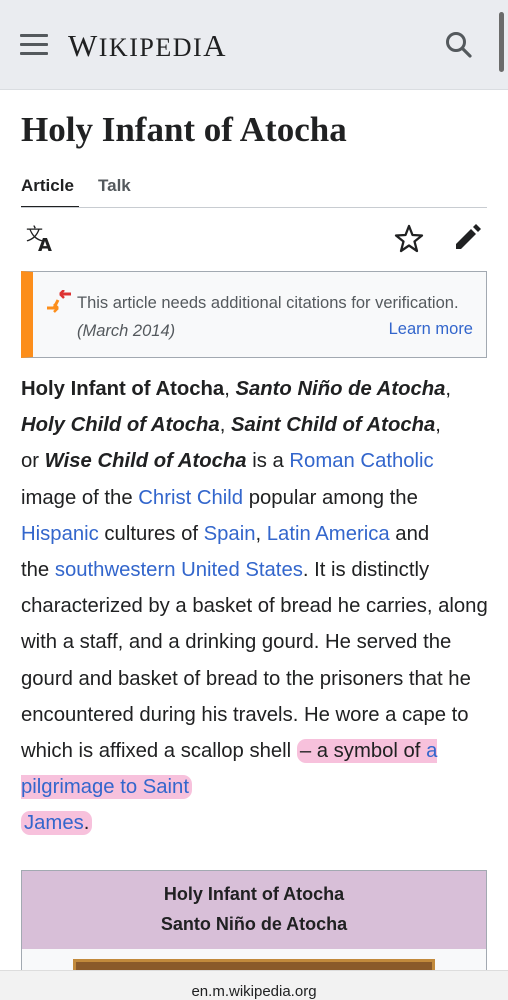  Describe the element at coordinates (501, 42) in the screenshot. I see `scrollbar` at that location.